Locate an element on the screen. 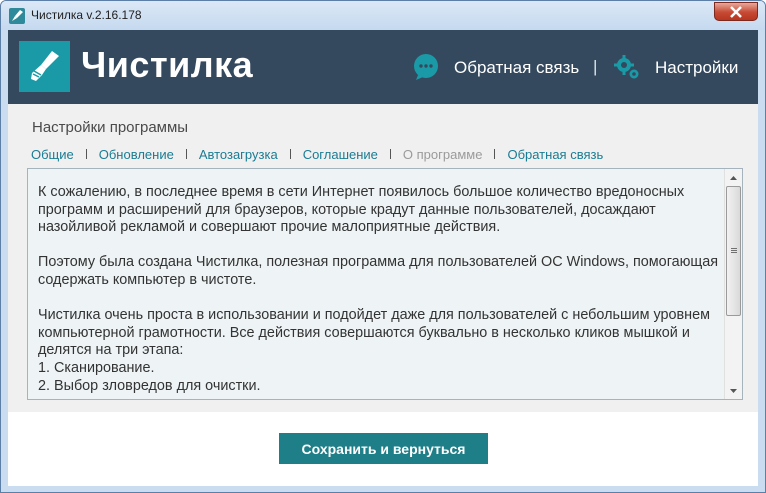  app-icon is located at coordinates (17, 16).